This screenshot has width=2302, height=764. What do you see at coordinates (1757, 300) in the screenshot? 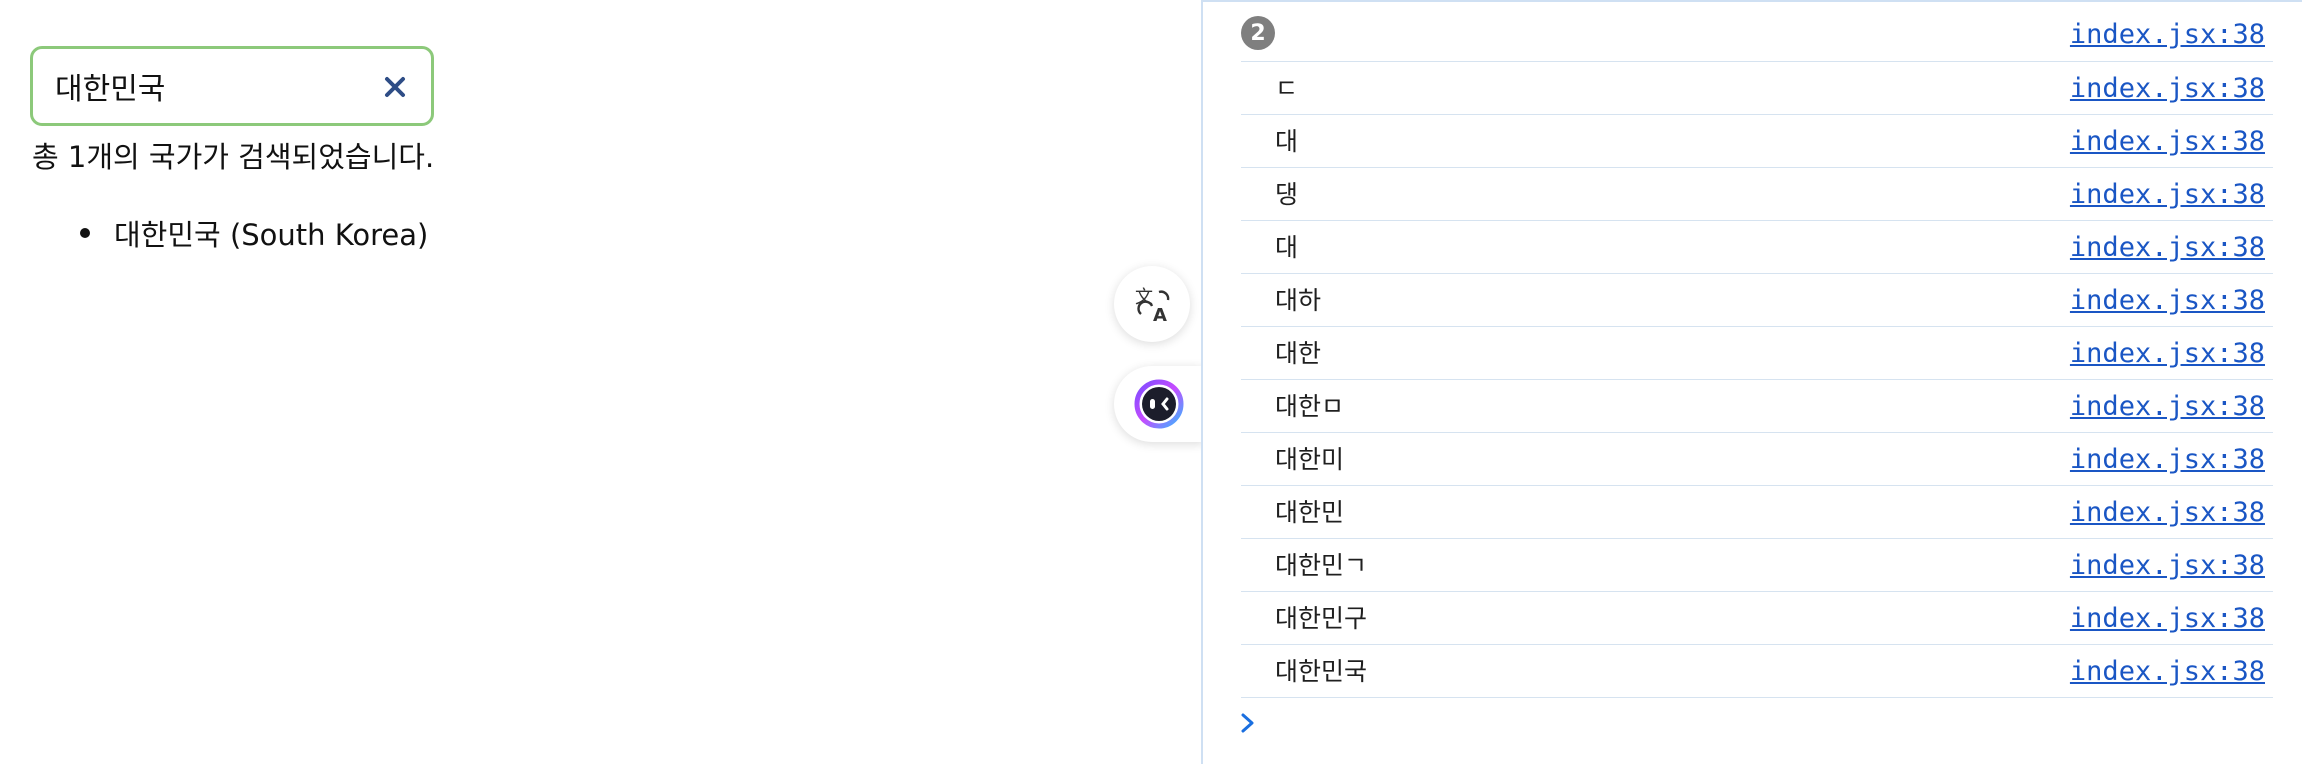
I see `console-row: 대하 index.jsx:38` at bounding box center [1757, 300].